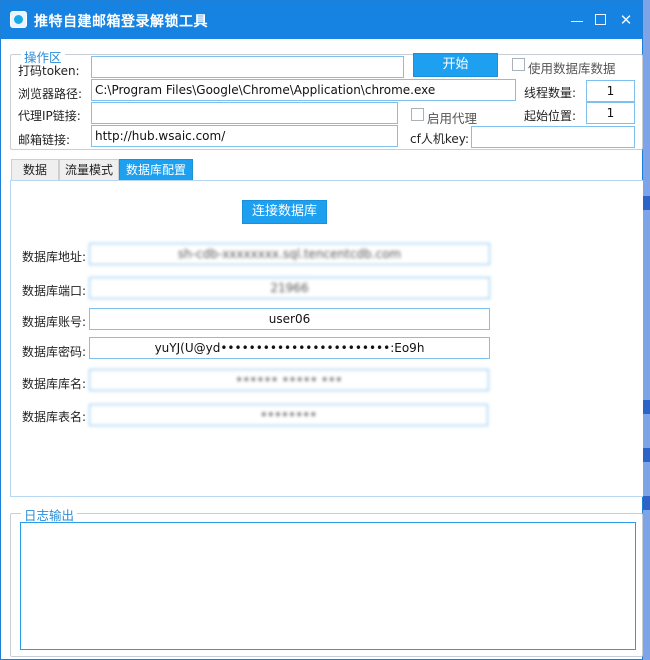 This screenshot has height=660, width=650. I want to click on proxy-input, so click(244, 113).